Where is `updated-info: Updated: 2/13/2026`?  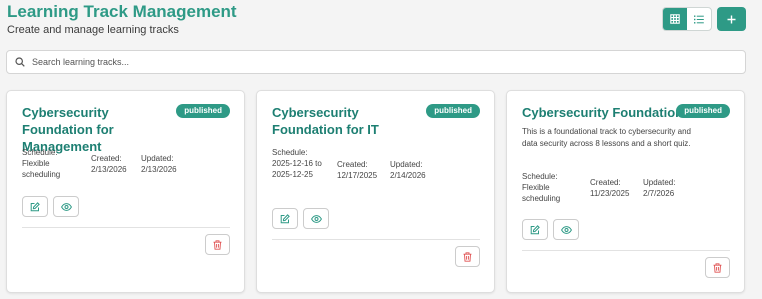 updated-info: Updated: 2/13/2026 is located at coordinates (159, 164).